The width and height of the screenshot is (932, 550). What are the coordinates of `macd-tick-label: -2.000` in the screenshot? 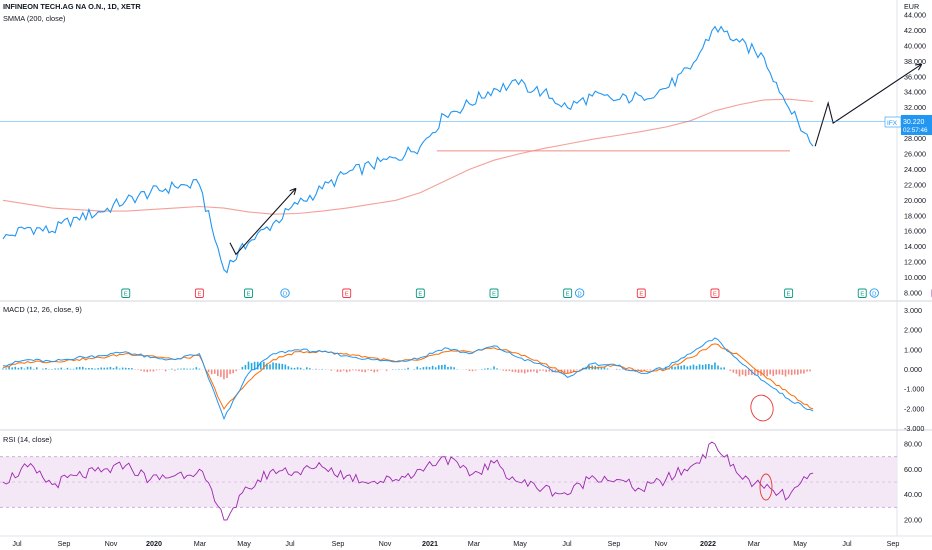 It's located at (914, 408).